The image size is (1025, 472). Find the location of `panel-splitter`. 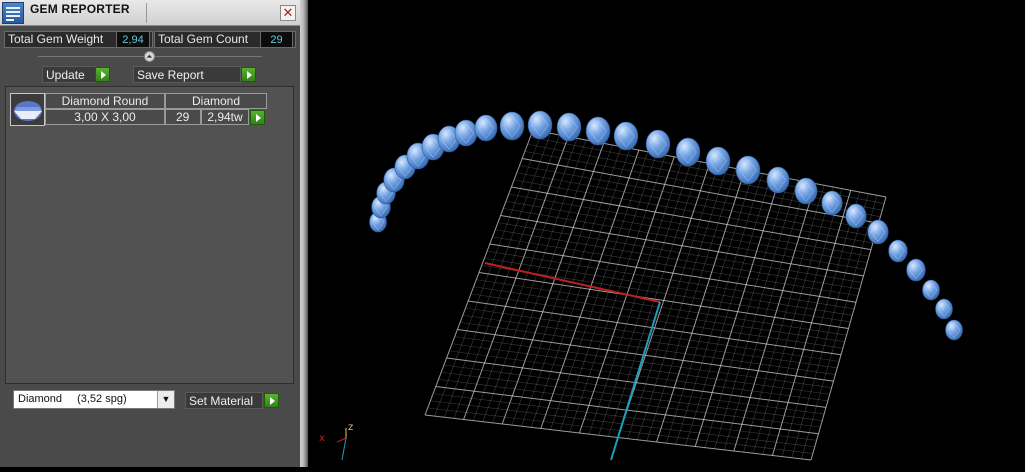

panel-splitter is located at coordinates (304, 233).